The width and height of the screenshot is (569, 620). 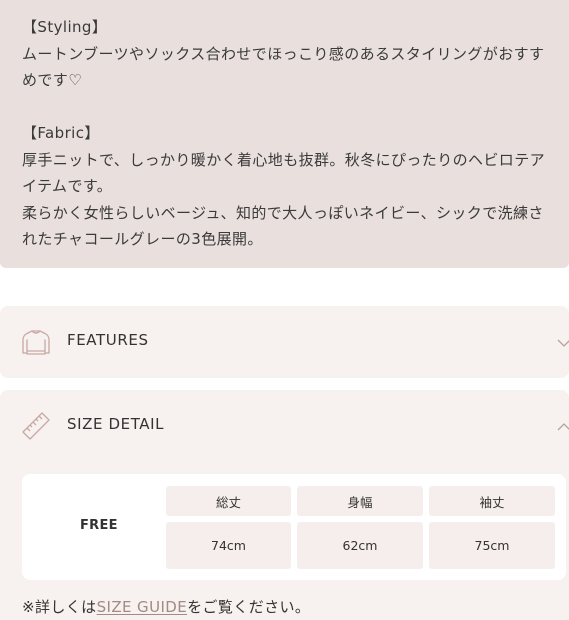 I want to click on size-value-width: 62cm, so click(x=360, y=545).